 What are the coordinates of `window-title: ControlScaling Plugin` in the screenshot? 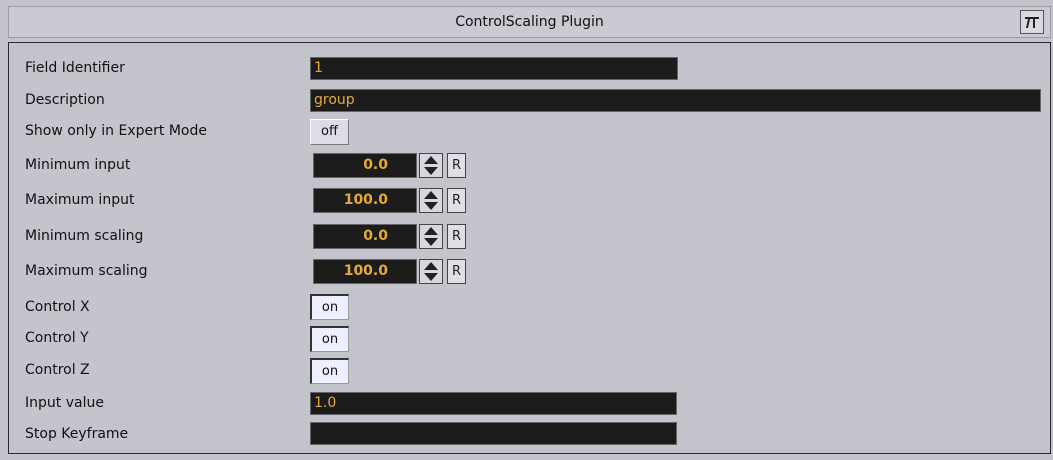 It's located at (529, 22).